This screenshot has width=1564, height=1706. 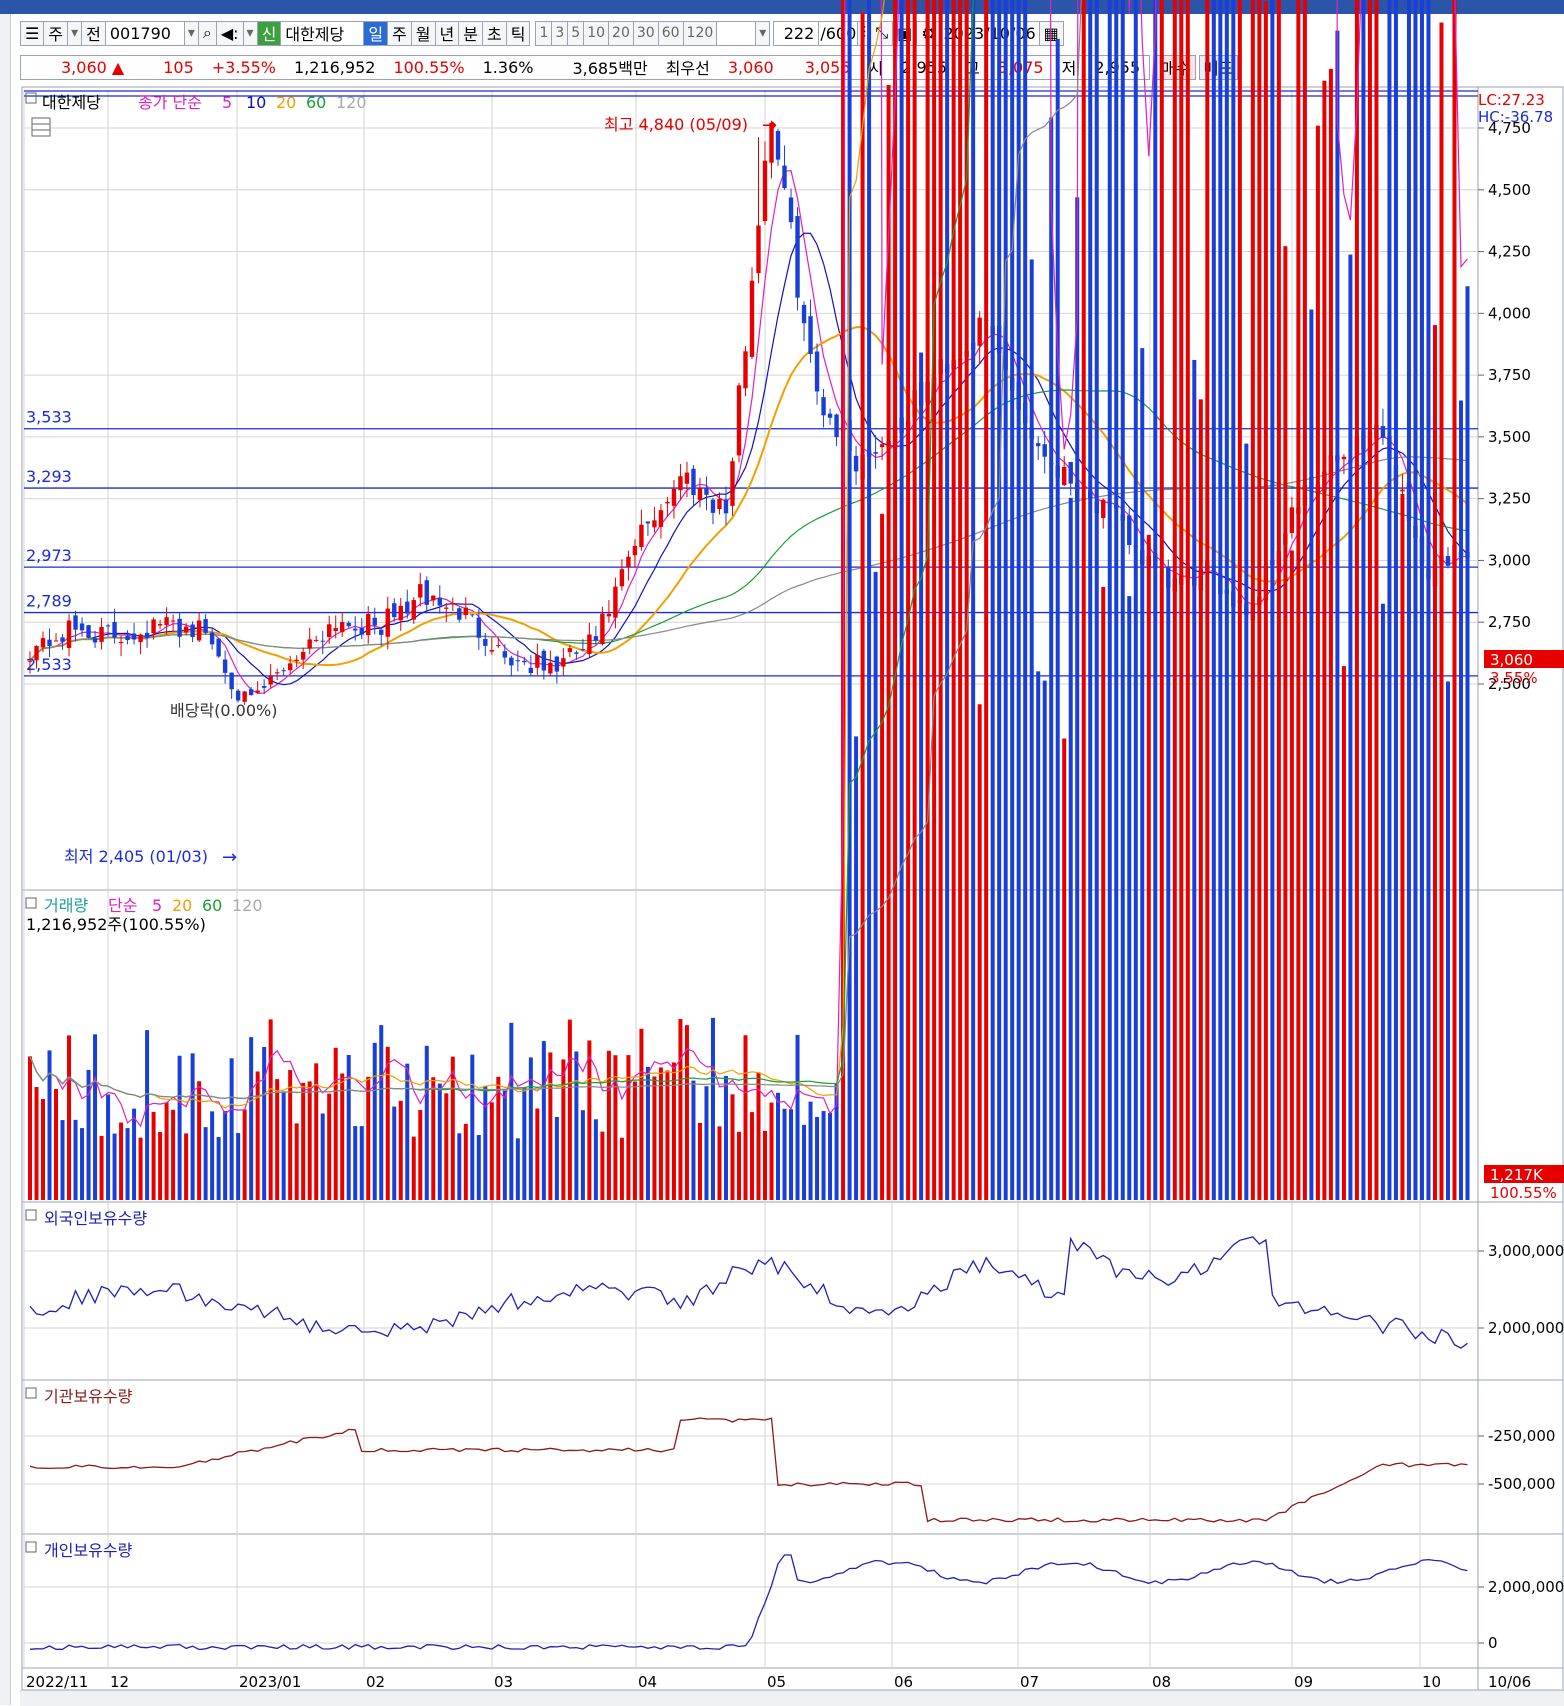 What do you see at coordinates (119, 1682) in the screenshot?
I see `x-axis-label: 12` at bounding box center [119, 1682].